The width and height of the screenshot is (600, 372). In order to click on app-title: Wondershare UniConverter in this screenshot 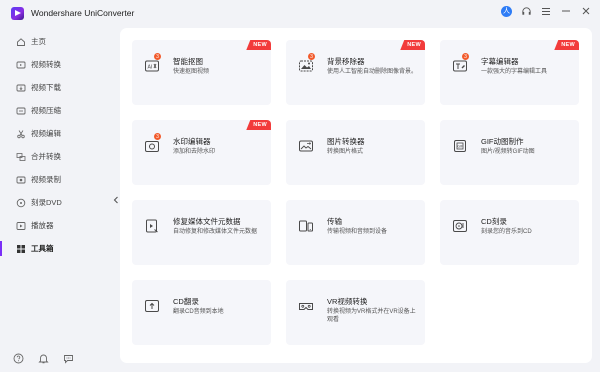, I will do `click(83, 13)`.